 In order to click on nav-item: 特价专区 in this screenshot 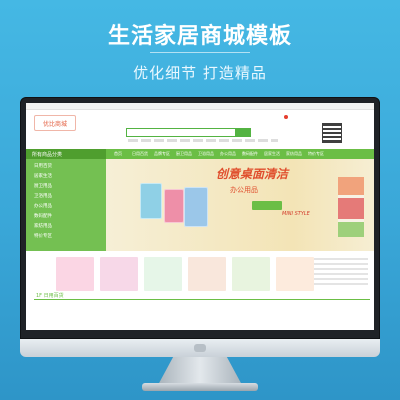, I will do `click(316, 154)`.